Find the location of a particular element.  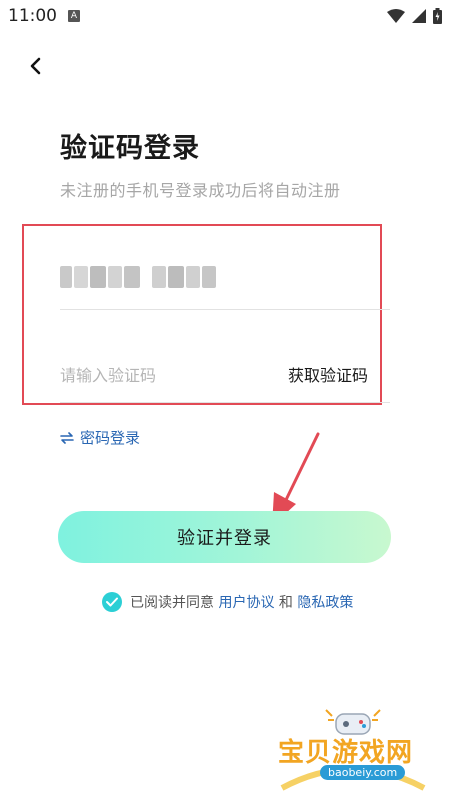

status-time: 11:00 is located at coordinates (32, 16).